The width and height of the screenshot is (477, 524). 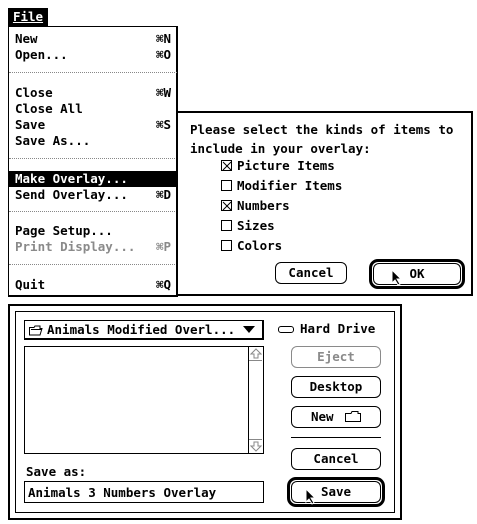 I want to click on dialog-prompt-line1: Please select the kinds of items to, so click(x=322, y=129).